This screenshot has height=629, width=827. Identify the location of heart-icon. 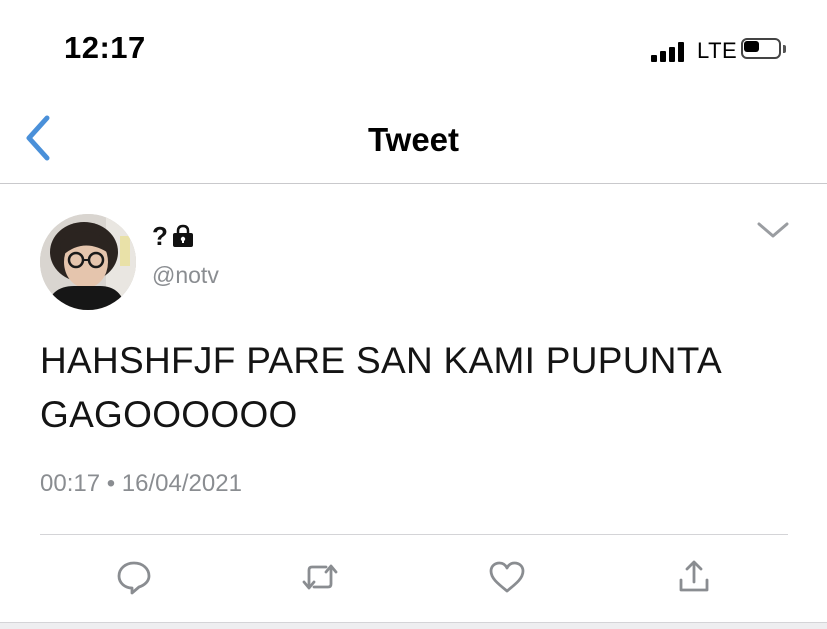
(507, 577).